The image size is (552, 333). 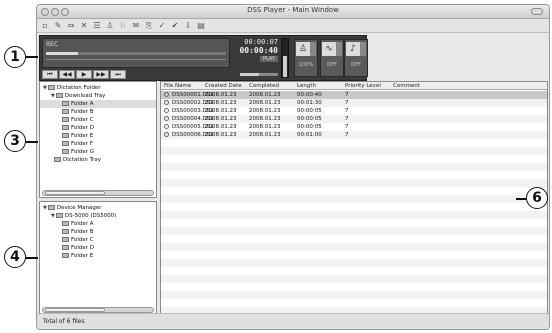 What do you see at coordinates (58, 26) in the screenshot?
I see `pen-icon: ✎` at bounding box center [58, 26].